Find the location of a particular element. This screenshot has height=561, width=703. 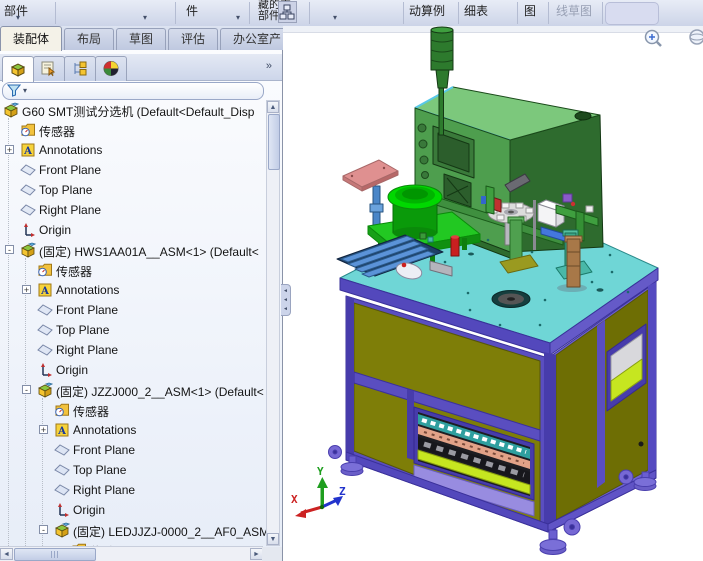

zoom-icon is located at coordinates (653, 38).